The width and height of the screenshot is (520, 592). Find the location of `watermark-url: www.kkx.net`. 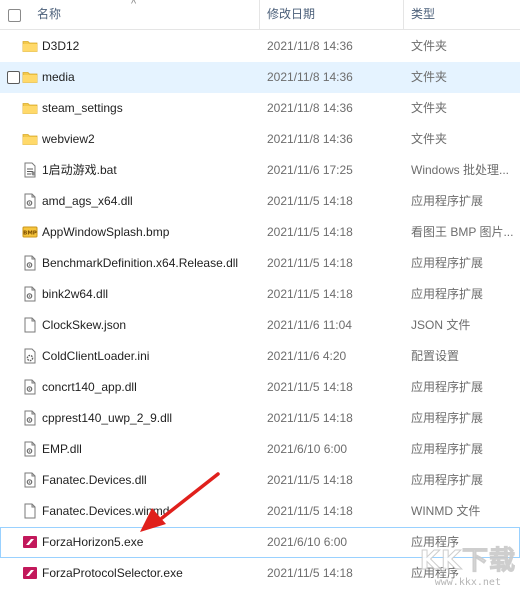

watermark-url: www.kkx.net is located at coordinates (467, 582).